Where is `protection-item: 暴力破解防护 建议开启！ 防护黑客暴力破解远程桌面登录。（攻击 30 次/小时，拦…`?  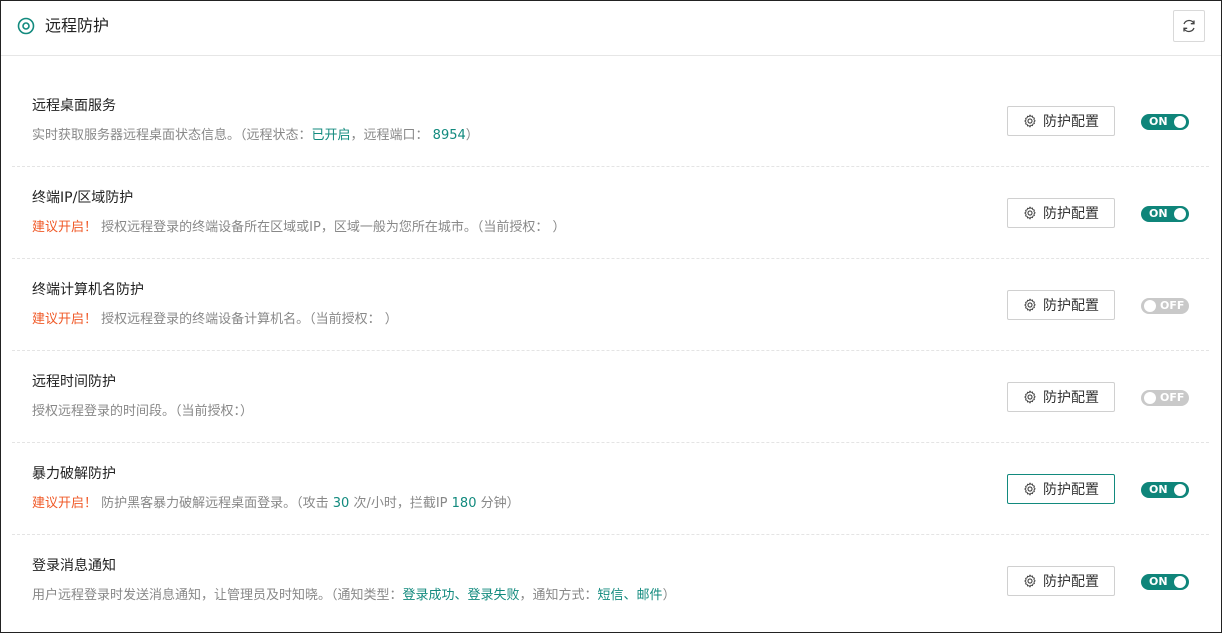 protection-item: 暴力破解防护 建议开启！ 防护黑客暴力破解远程桌面登录。（攻击 30 次/小时，拦… is located at coordinates (610, 489).